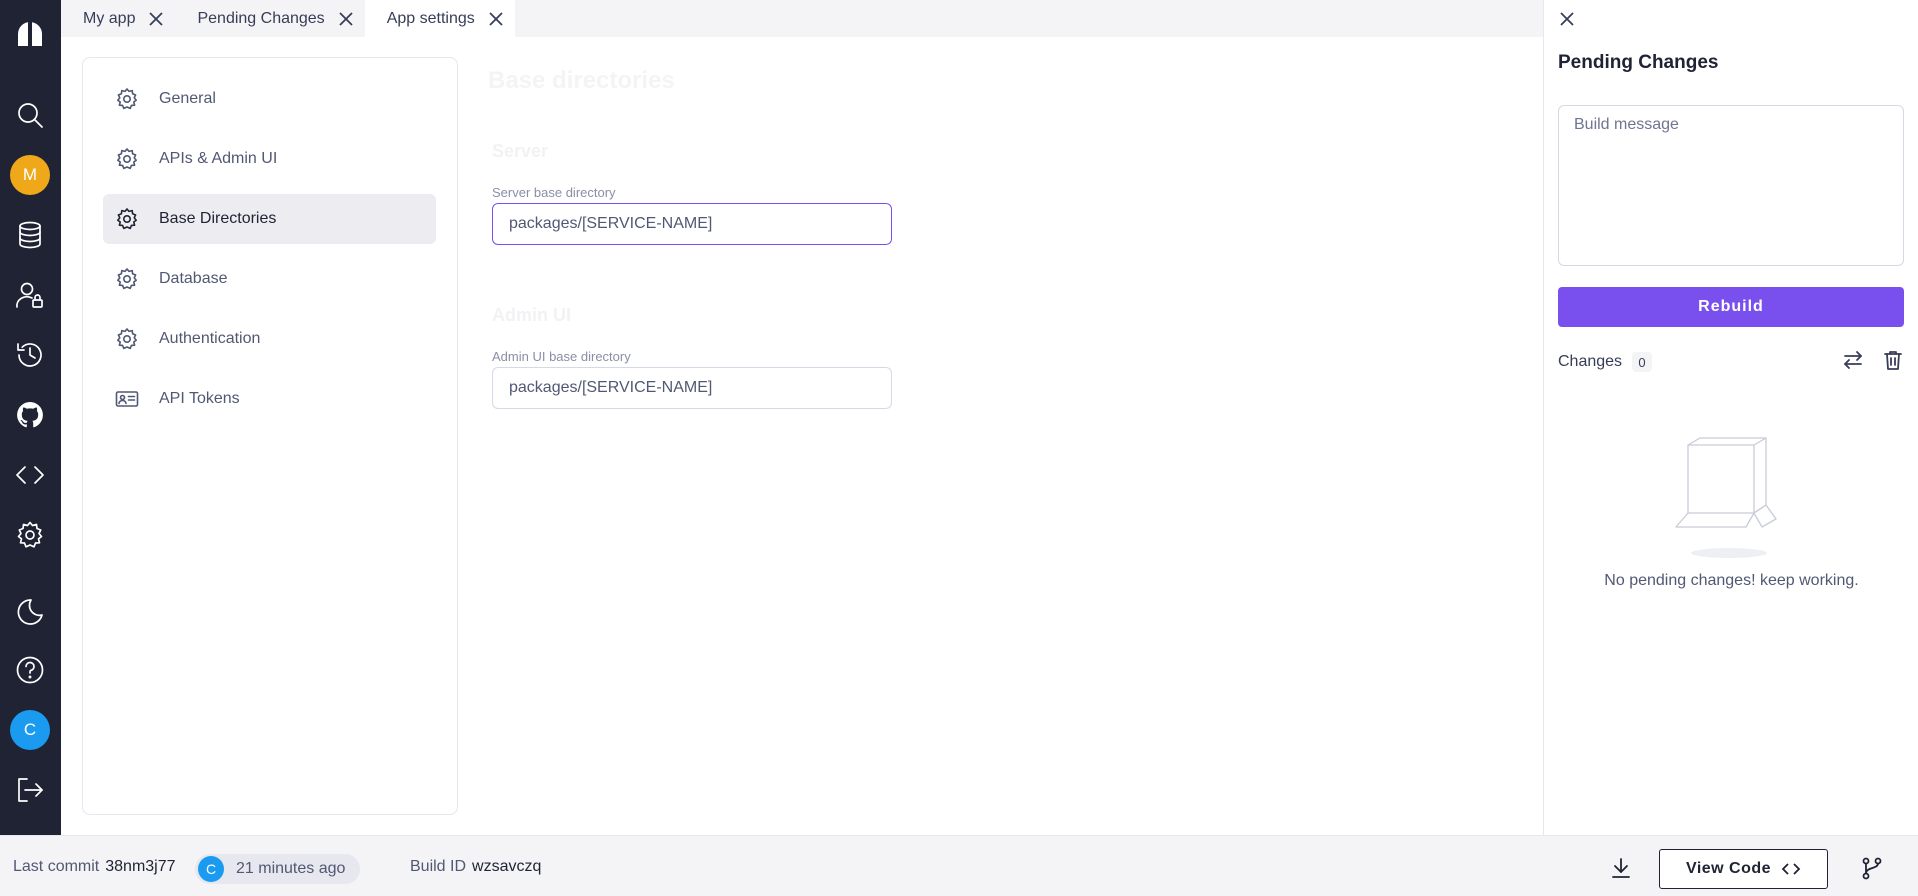  Describe the element at coordinates (30, 34) in the screenshot. I see `app-logo-icon` at that location.